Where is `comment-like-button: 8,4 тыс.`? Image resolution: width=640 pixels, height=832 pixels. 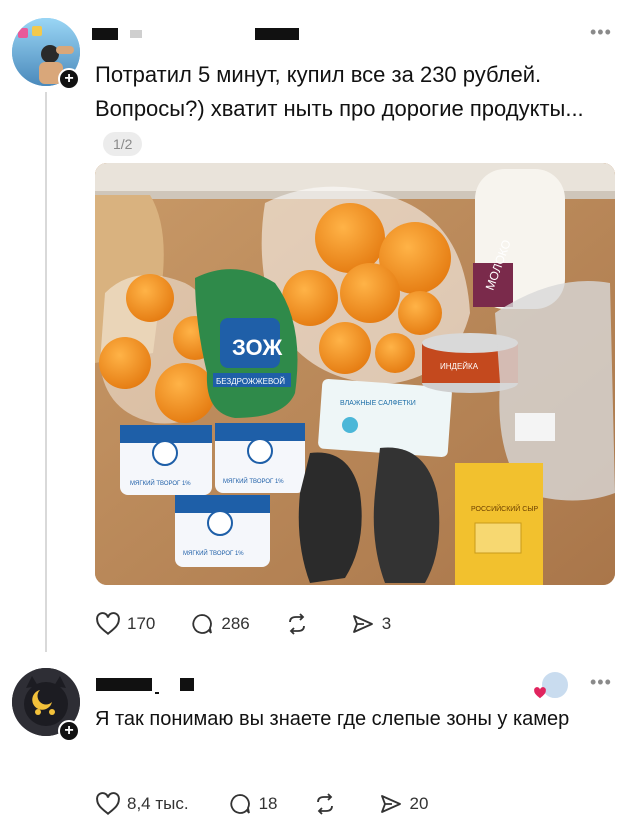 comment-like-button: 8,4 тыс. is located at coordinates (142, 804).